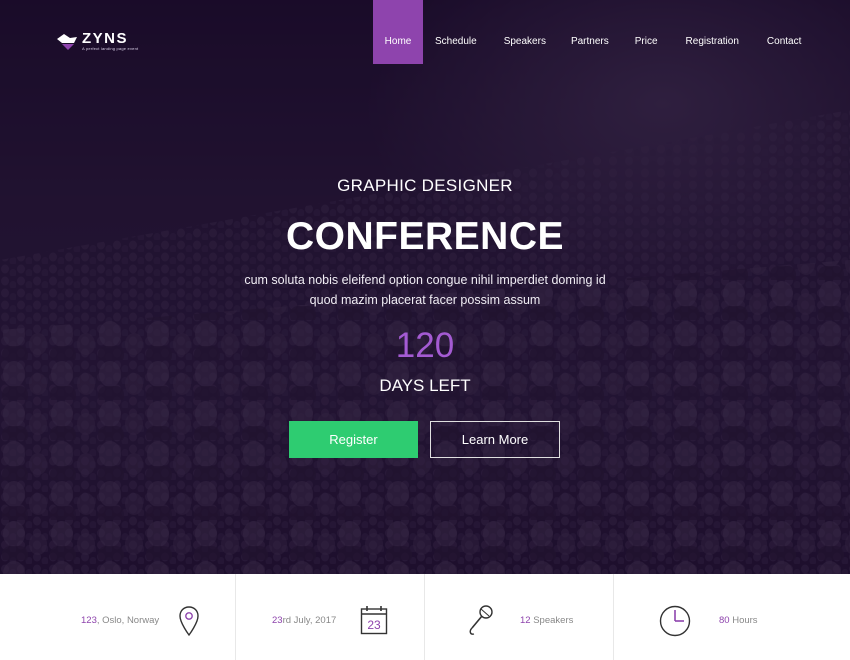 This screenshot has height=660, width=850. I want to click on speakers-text: 12 Speakers, so click(546, 620).